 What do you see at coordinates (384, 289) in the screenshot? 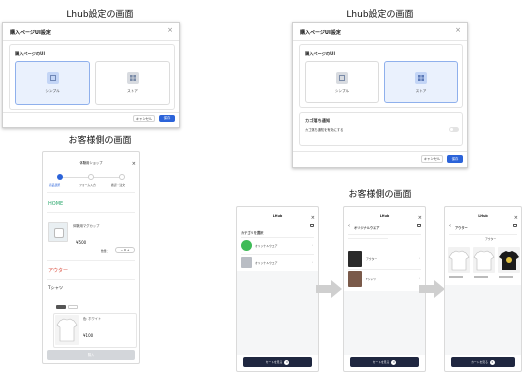
I see `store-phone-subcategories: LHub × ‹ オリジナルウエア アウター › Tシャツ › カートを見る 0` at bounding box center [384, 289].